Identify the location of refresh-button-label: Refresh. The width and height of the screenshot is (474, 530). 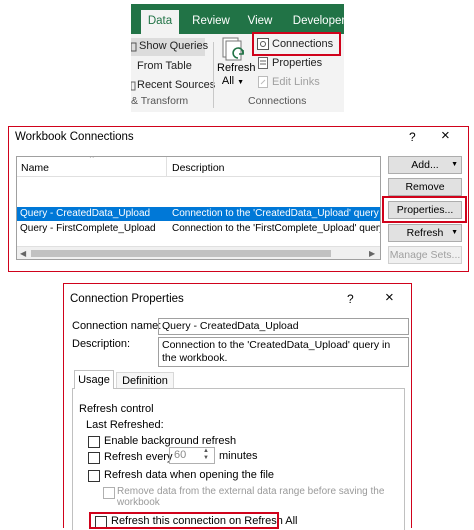
(425, 233).